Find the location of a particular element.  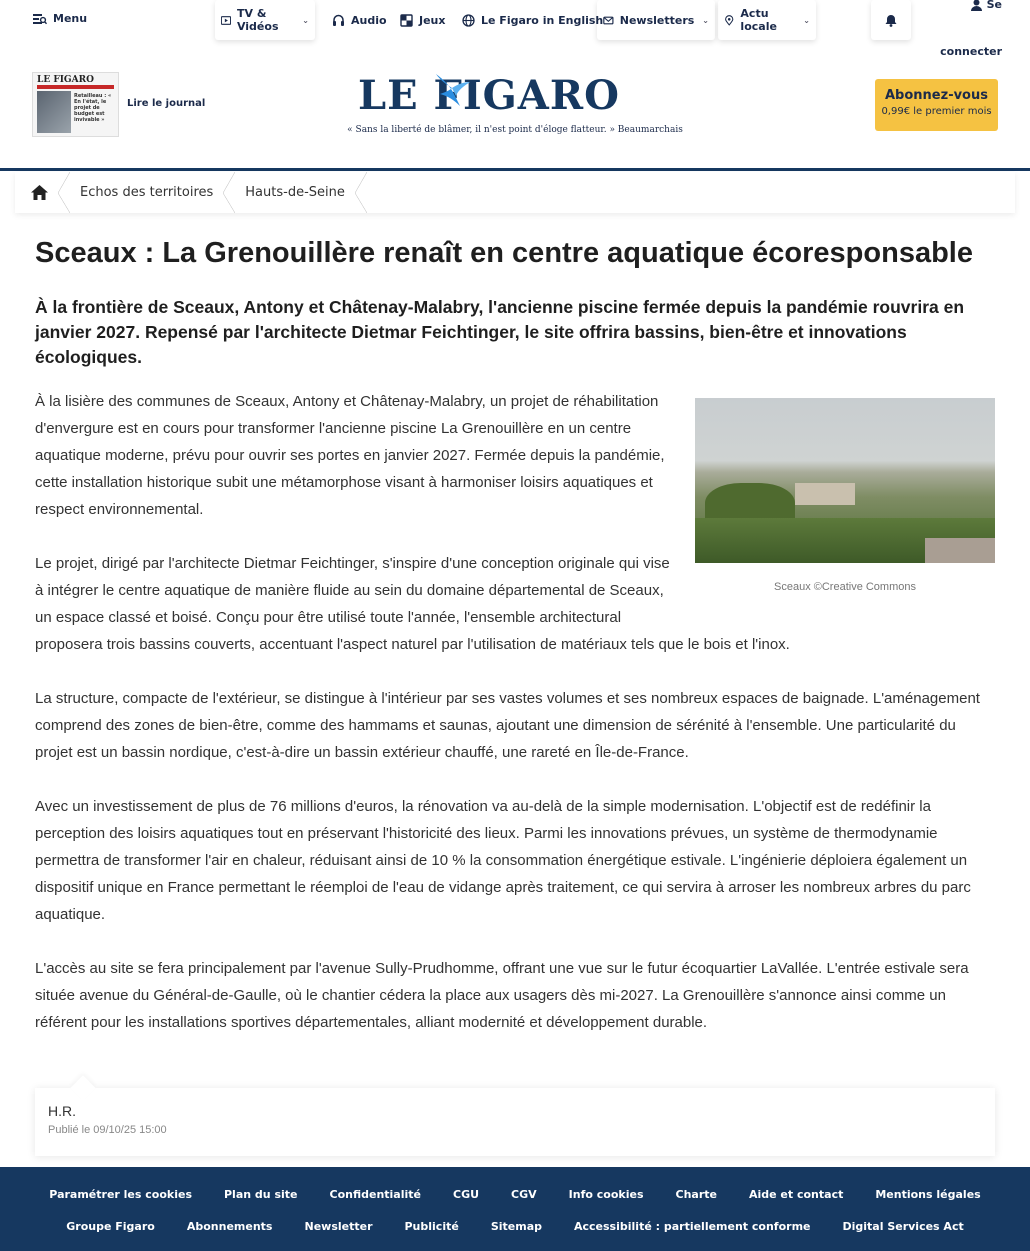

mail-icon is located at coordinates (608, 20).